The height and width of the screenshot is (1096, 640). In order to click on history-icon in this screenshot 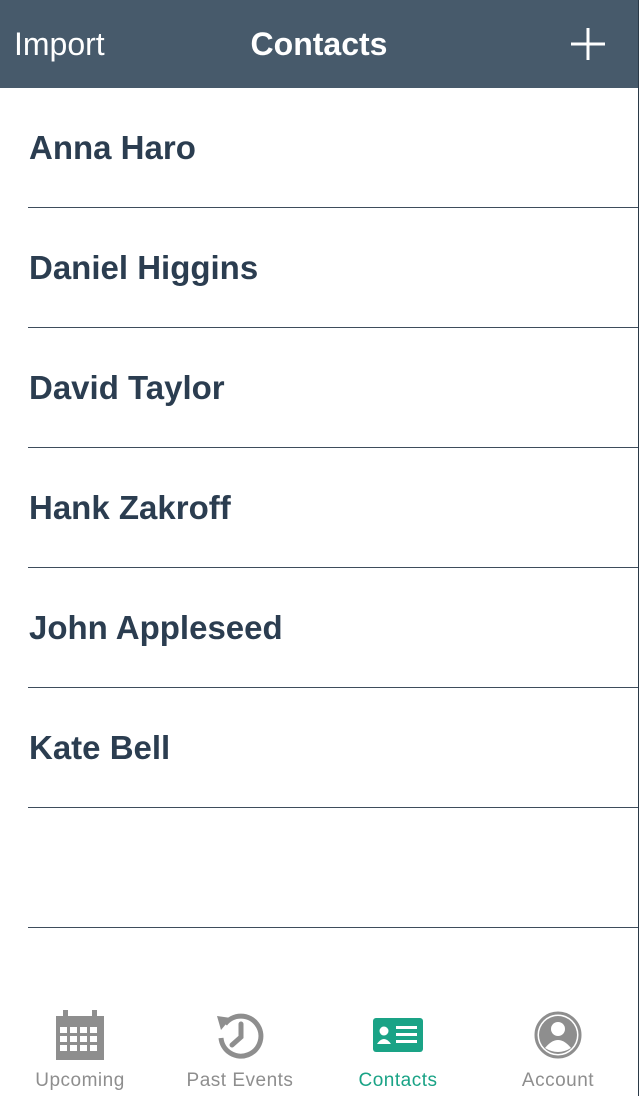, I will do `click(240, 1036)`.